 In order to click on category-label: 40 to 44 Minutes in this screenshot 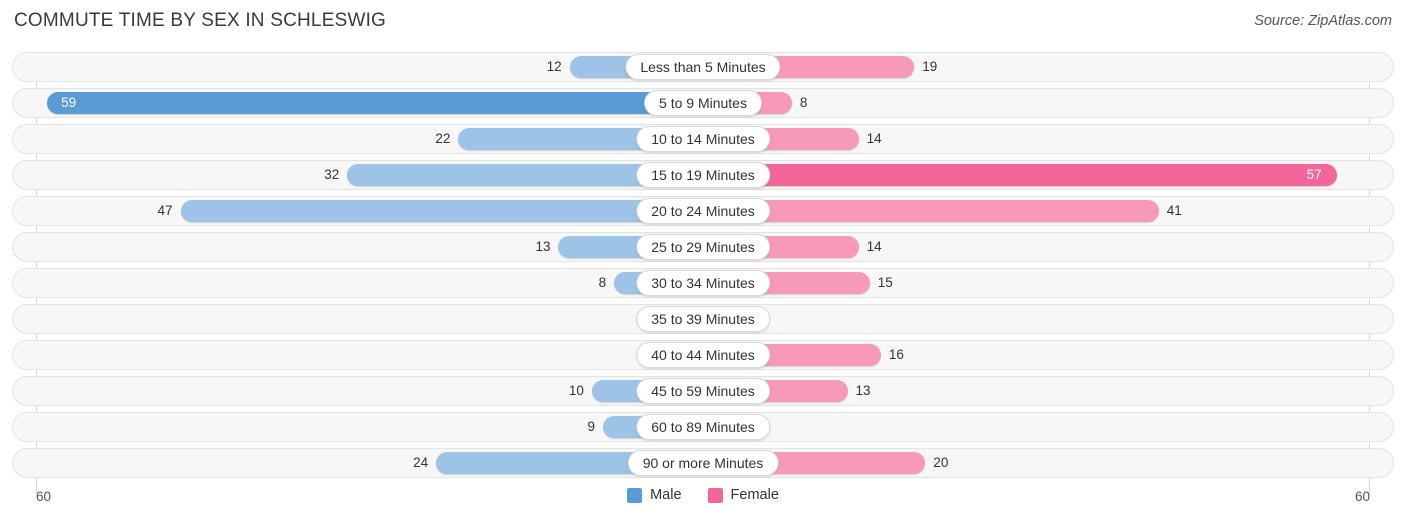, I will do `click(703, 355)`.